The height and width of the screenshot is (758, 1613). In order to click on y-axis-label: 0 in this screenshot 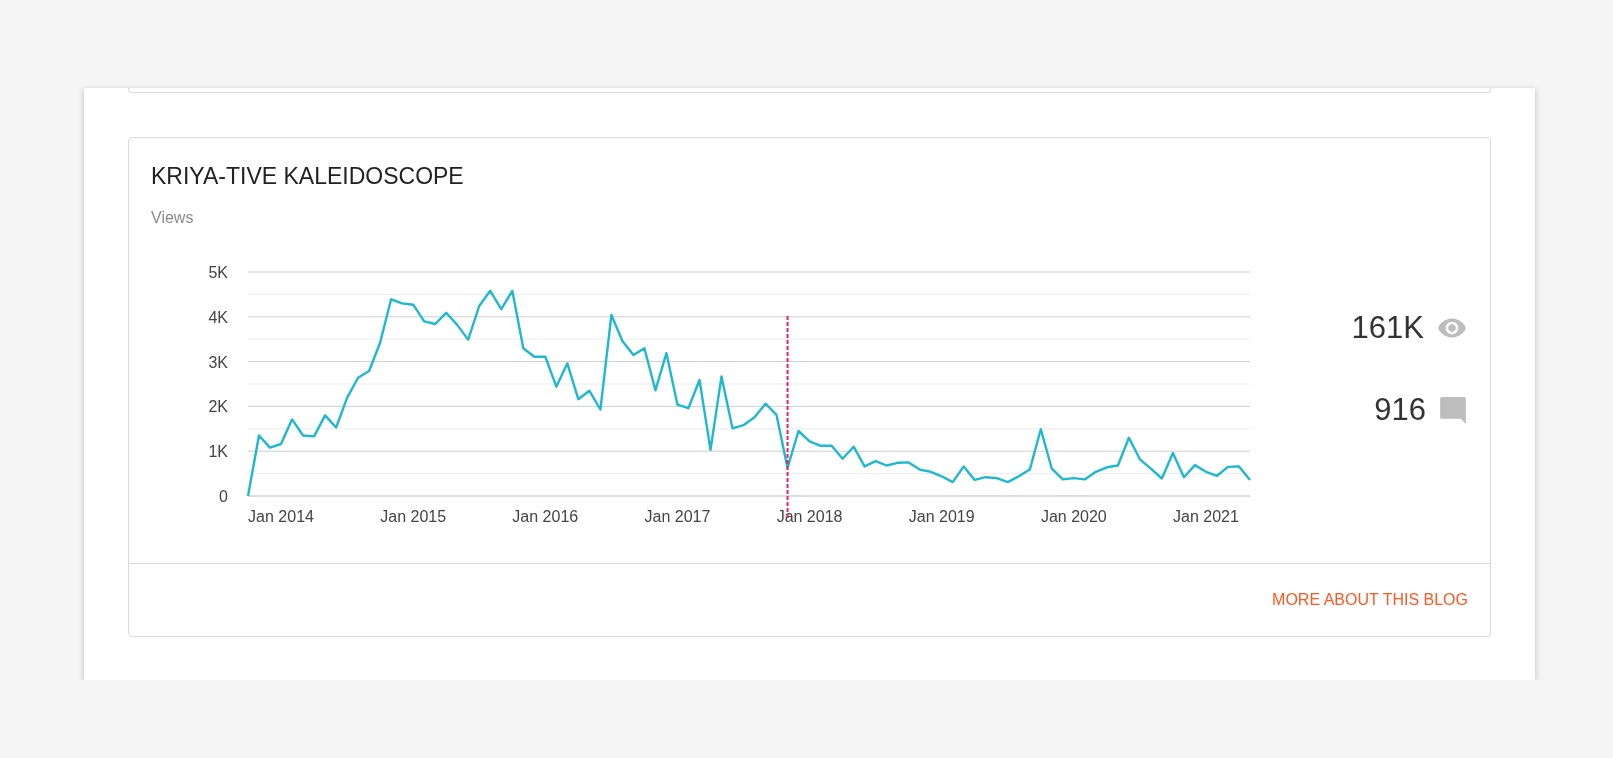, I will do `click(223, 496)`.